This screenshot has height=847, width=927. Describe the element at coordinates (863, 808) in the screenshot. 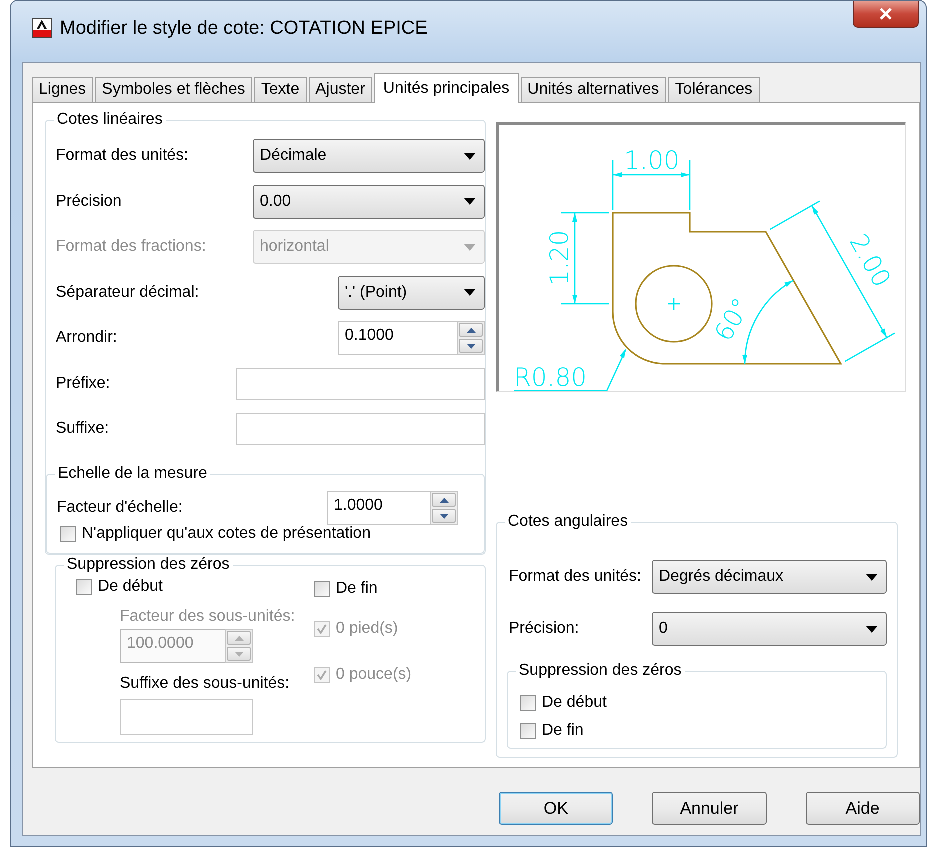

I see `dialog-button: Aide` at that location.